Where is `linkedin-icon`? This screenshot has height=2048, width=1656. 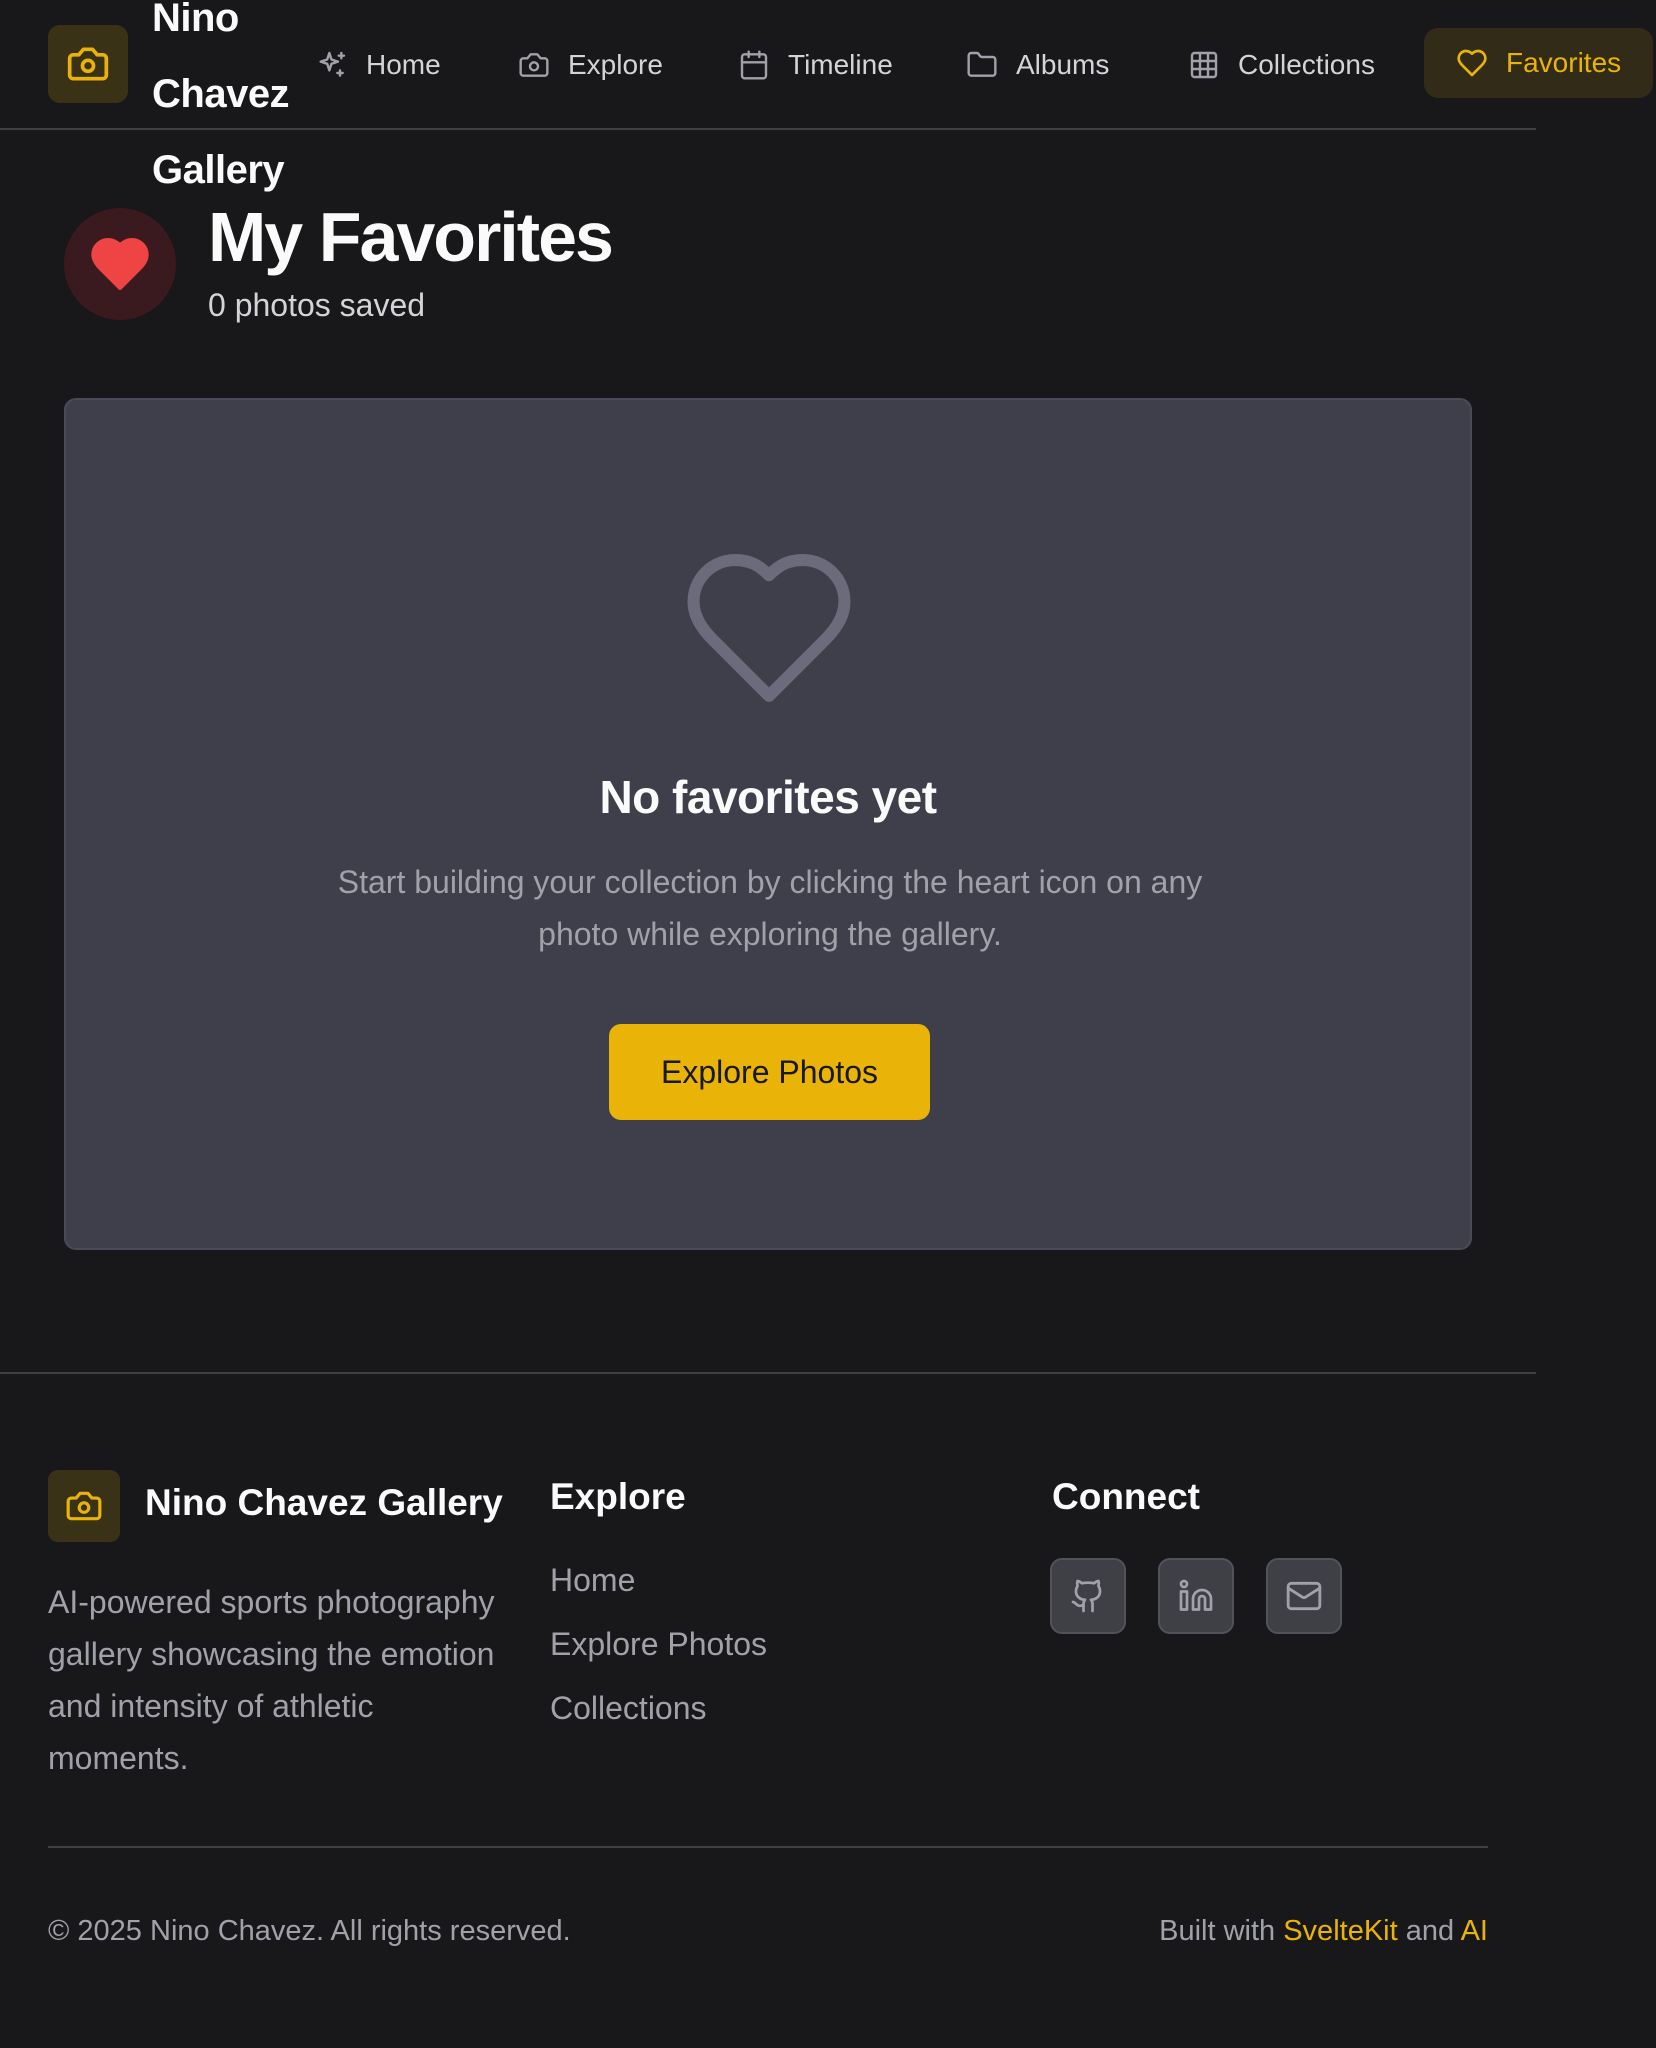
linkedin-icon is located at coordinates (1196, 1595).